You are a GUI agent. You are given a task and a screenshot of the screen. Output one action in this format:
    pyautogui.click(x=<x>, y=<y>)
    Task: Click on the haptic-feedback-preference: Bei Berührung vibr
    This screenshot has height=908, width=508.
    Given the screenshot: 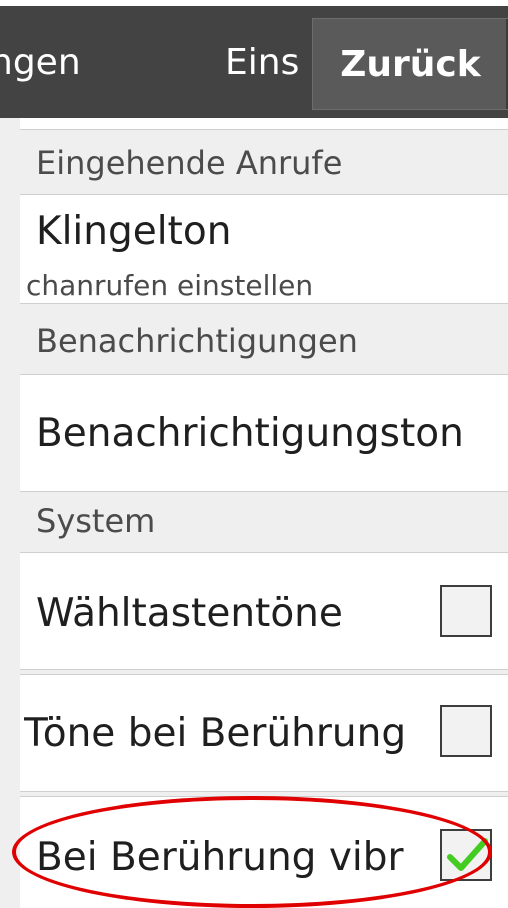 What is the action you would take?
    pyautogui.click(x=264, y=852)
    